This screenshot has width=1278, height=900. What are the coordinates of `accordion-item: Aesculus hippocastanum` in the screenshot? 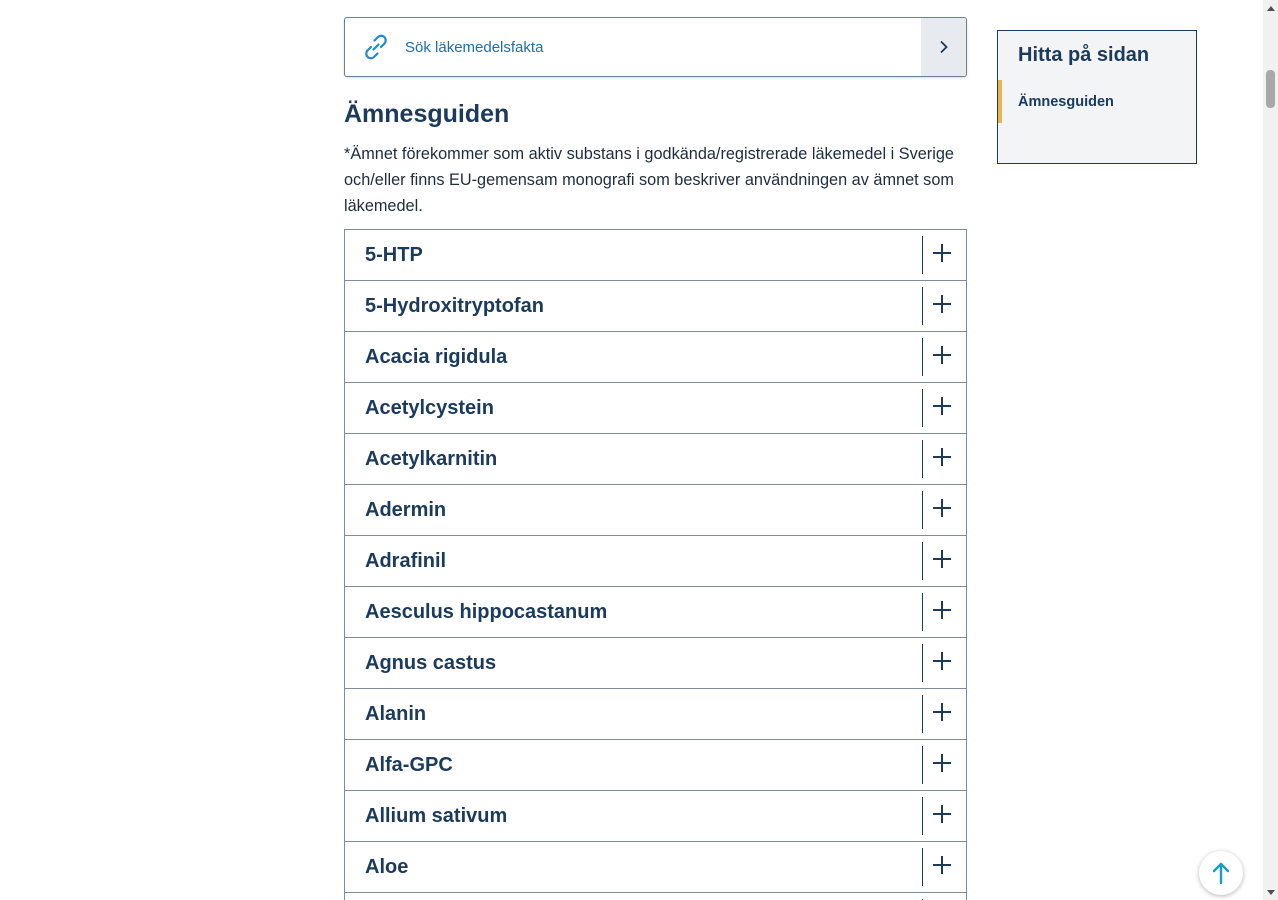 It's located at (655, 612).